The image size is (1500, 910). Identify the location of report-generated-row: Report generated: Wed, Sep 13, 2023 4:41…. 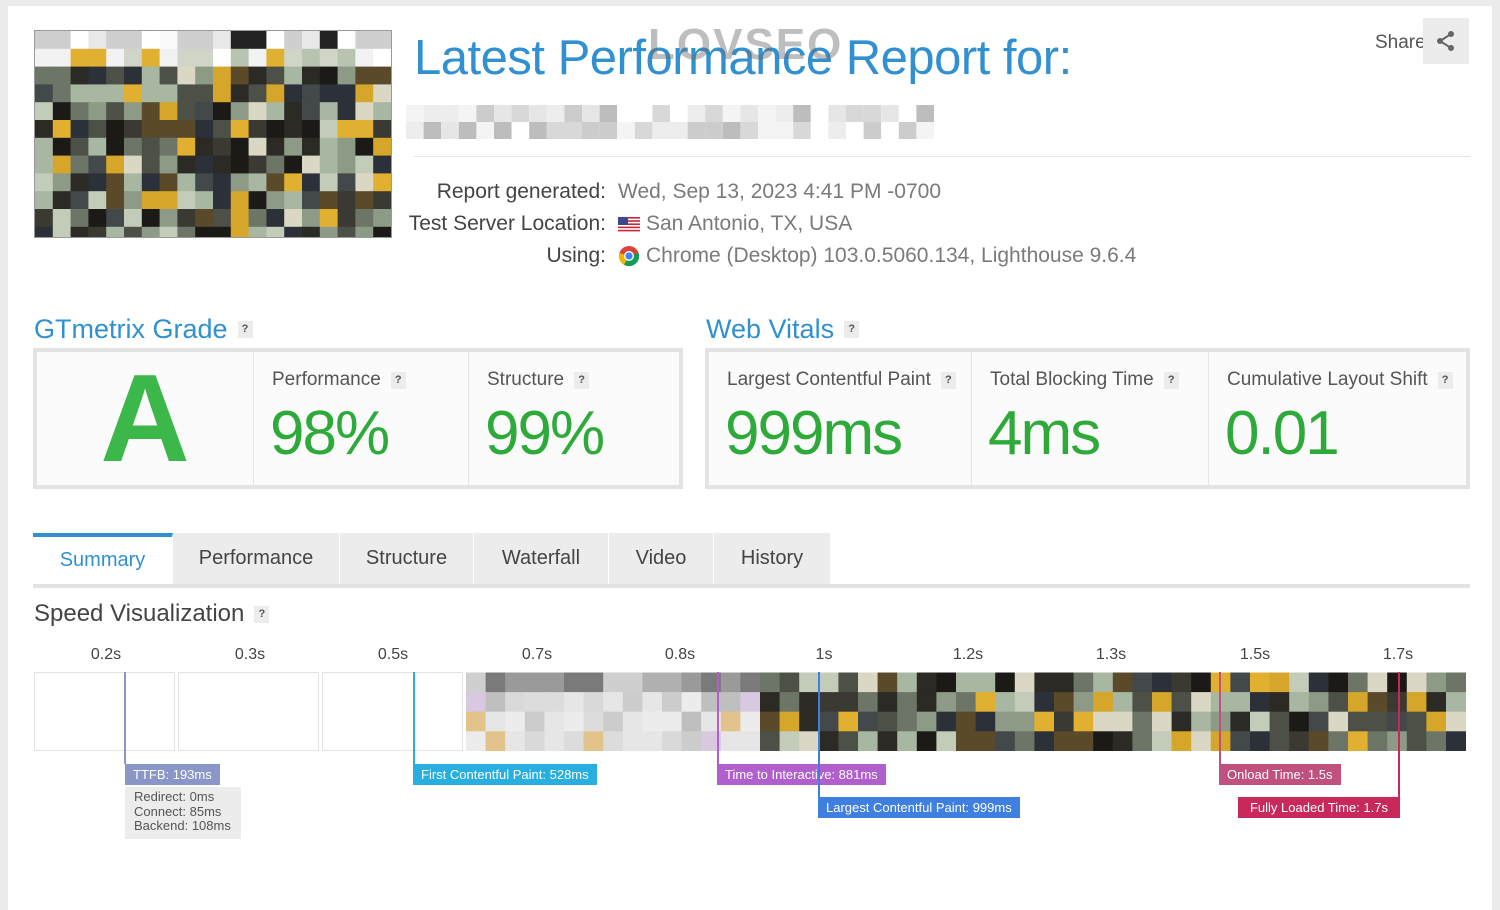
(908, 194).